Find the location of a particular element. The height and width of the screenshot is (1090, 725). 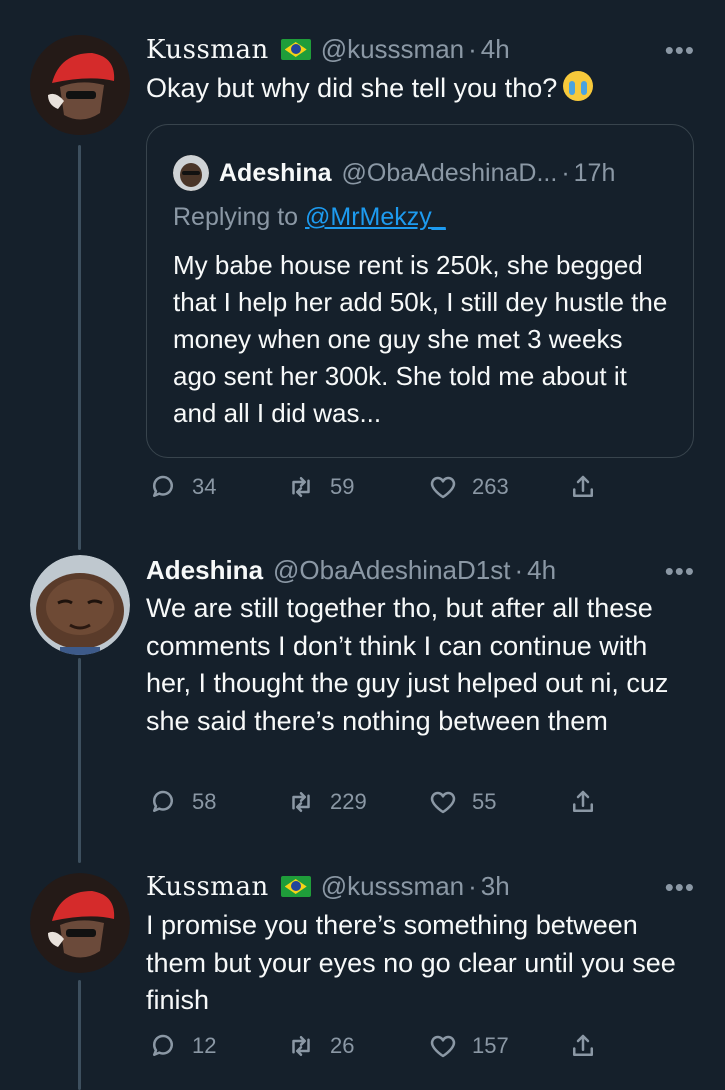

reply-count: 12 is located at coordinates (204, 1045).